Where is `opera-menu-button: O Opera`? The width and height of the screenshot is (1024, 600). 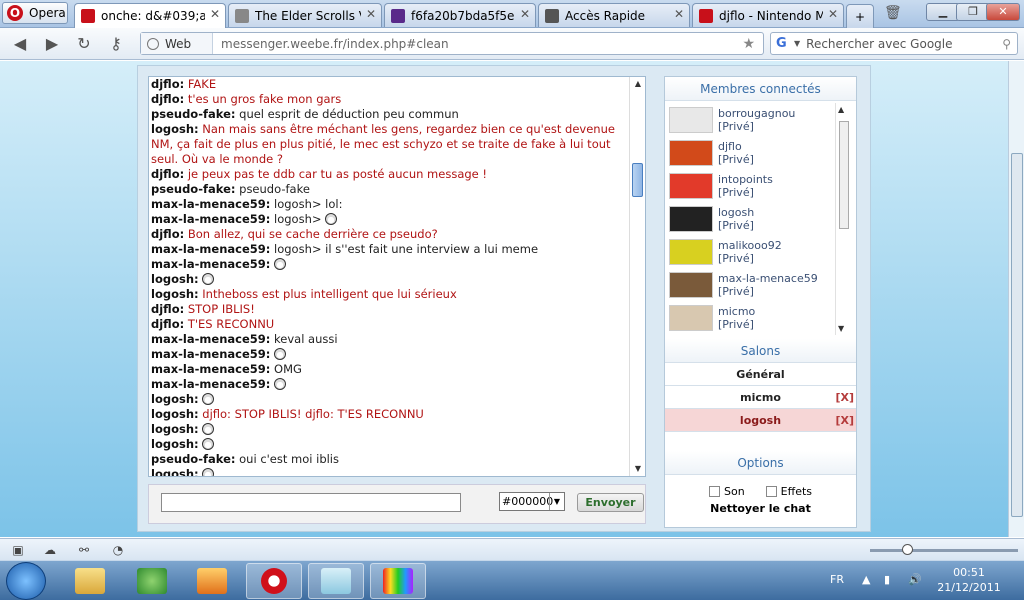 opera-menu-button: O Opera is located at coordinates (35, 13).